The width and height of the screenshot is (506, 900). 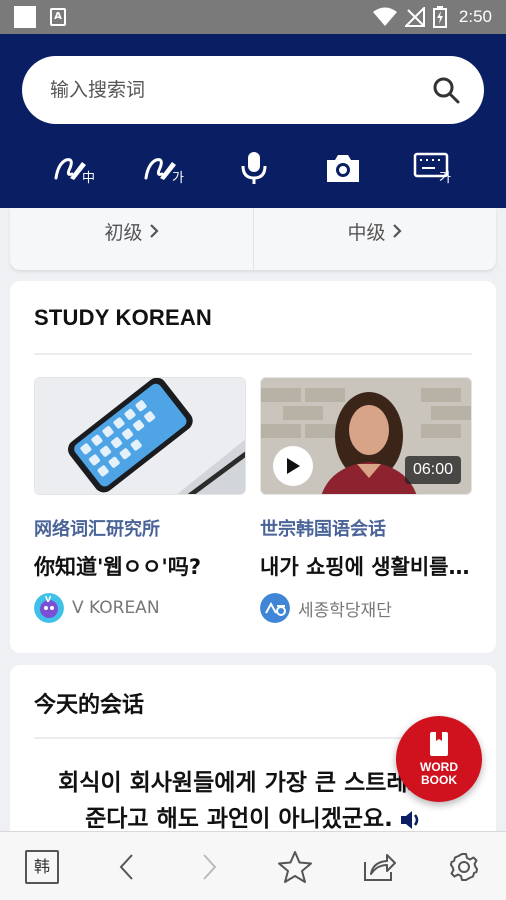 What do you see at coordinates (123, 317) in the screenshot?
I see `study-korean-title: STUDY KOREAN` at bounding box center [123, 317].